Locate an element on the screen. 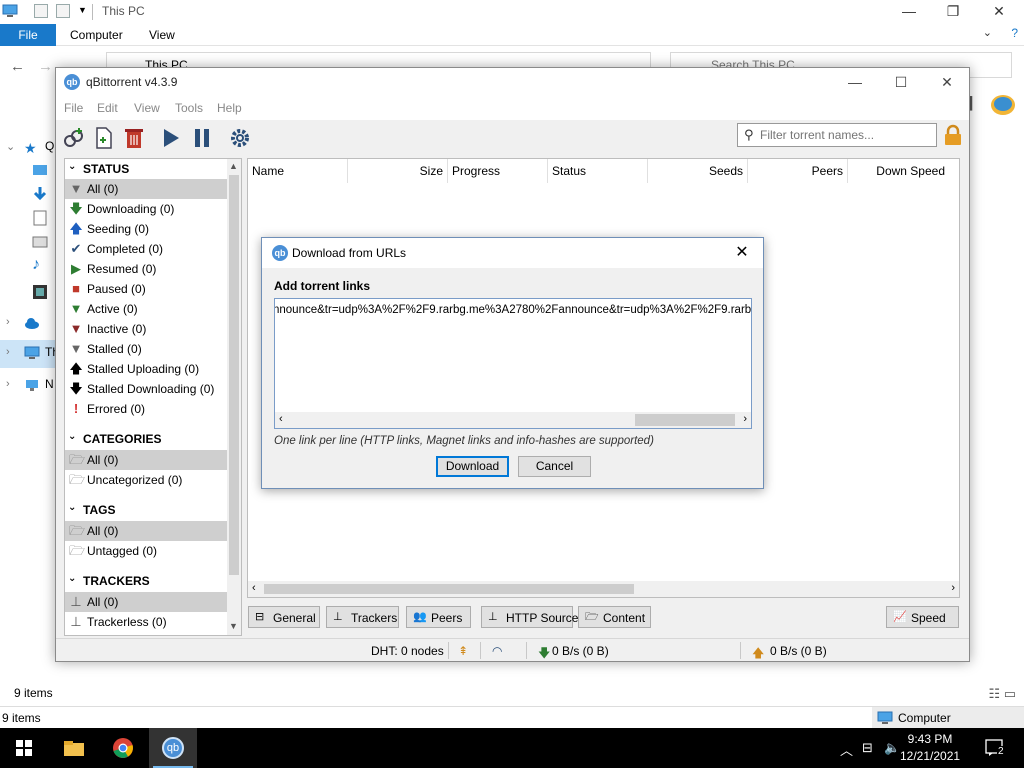  tab-http-sources: ⊥ HTTP Sources is located at coordinates (532, 617).